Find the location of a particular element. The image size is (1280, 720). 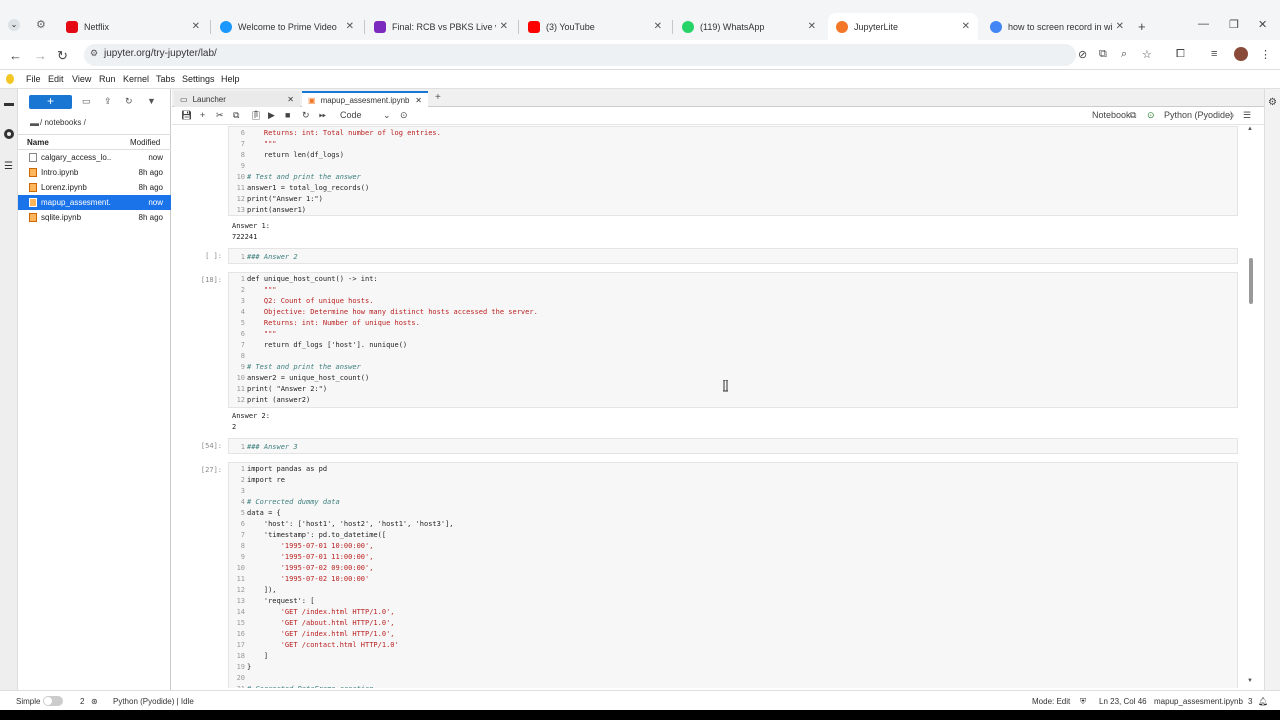

minimize-icon: — is located at coordinates (1203, 24).